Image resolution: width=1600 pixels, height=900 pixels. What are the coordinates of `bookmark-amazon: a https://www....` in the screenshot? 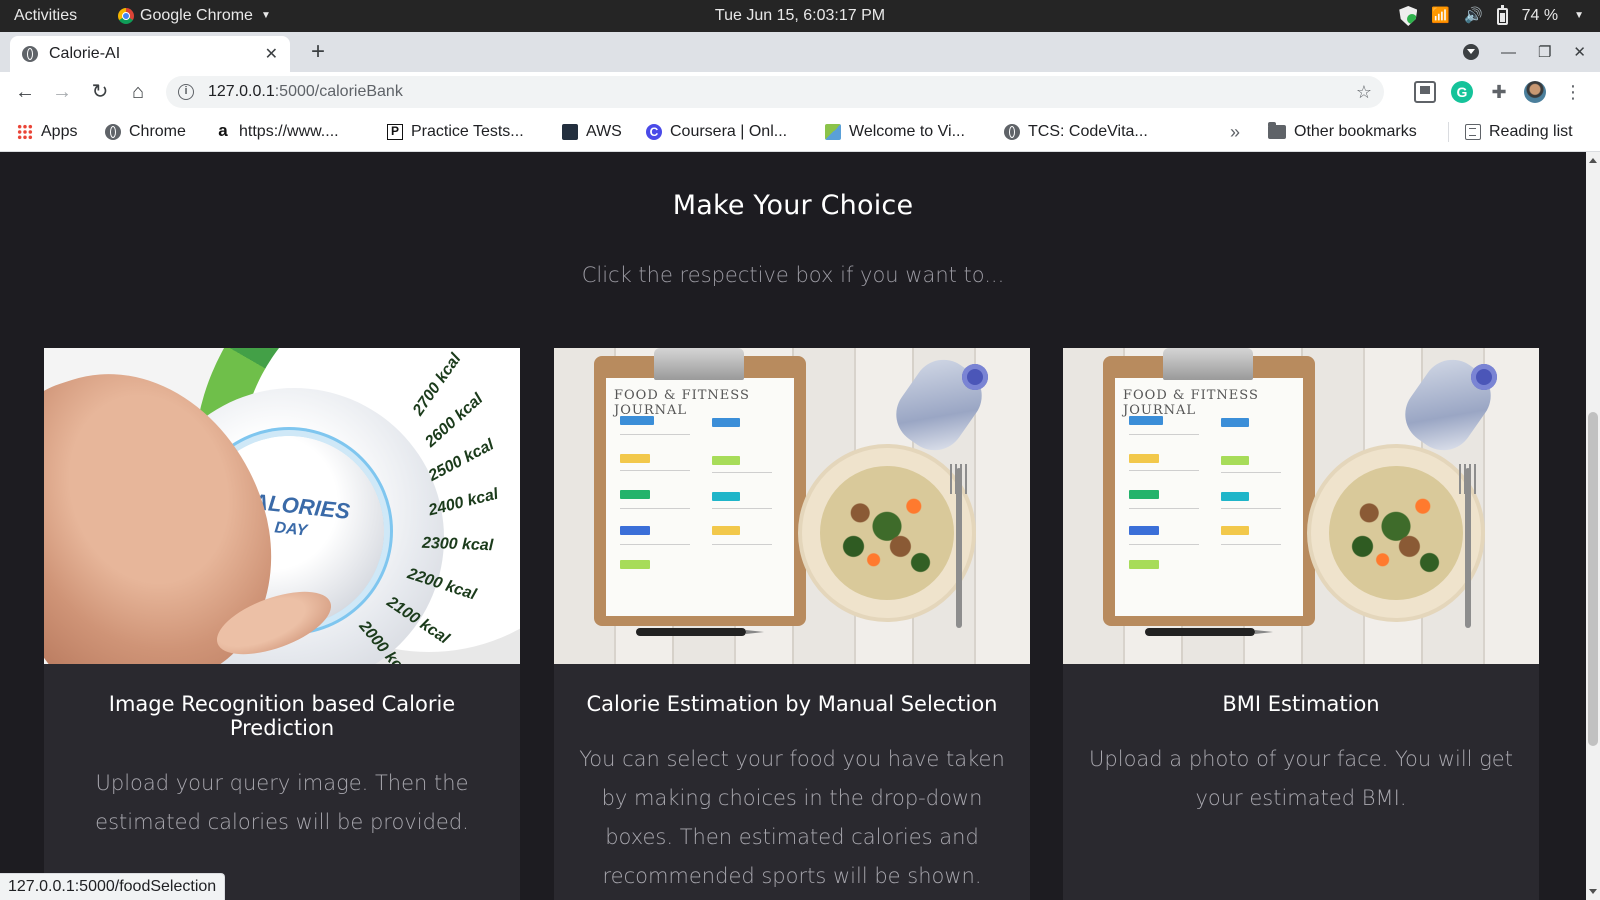 It's located at (277, 132).